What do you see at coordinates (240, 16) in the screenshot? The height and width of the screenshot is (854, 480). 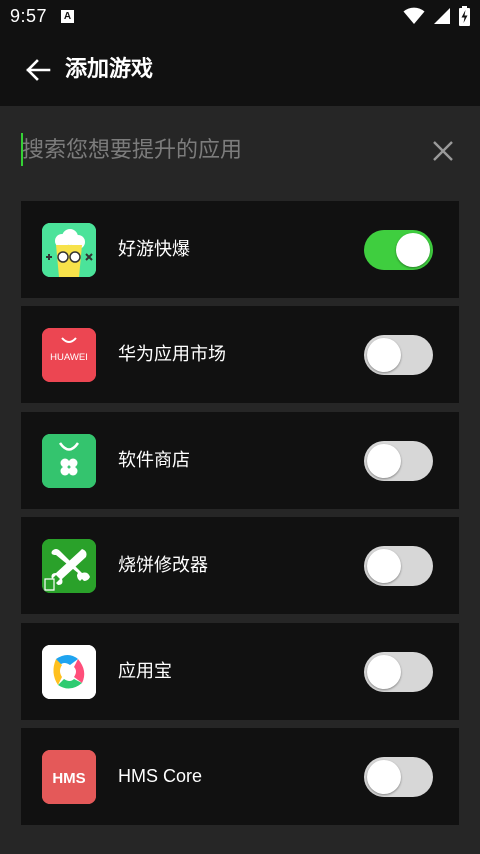 I see `status-bar: 9:57 A` at bounding box center [240, 16].